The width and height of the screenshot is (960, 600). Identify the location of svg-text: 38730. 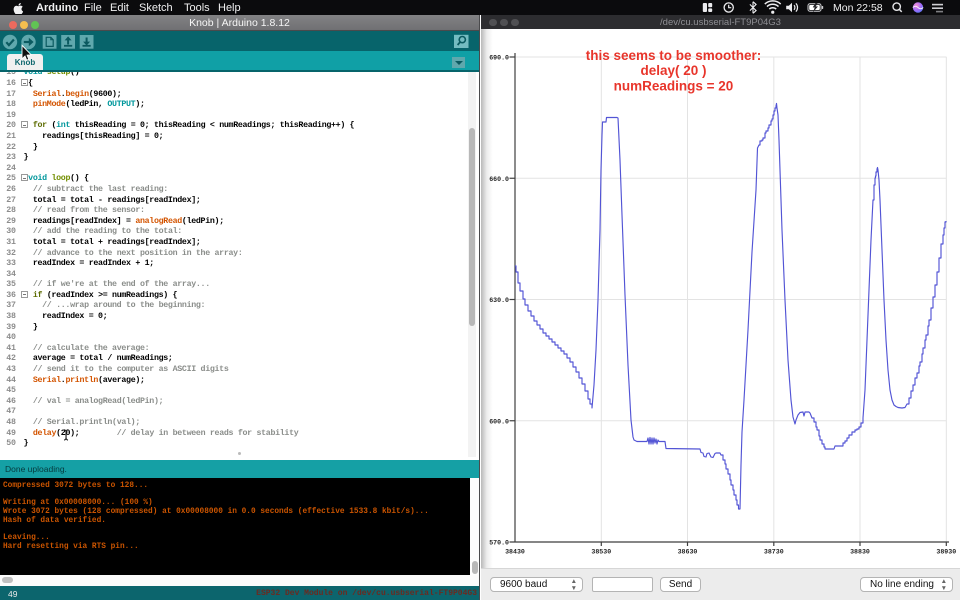
(774, 552).